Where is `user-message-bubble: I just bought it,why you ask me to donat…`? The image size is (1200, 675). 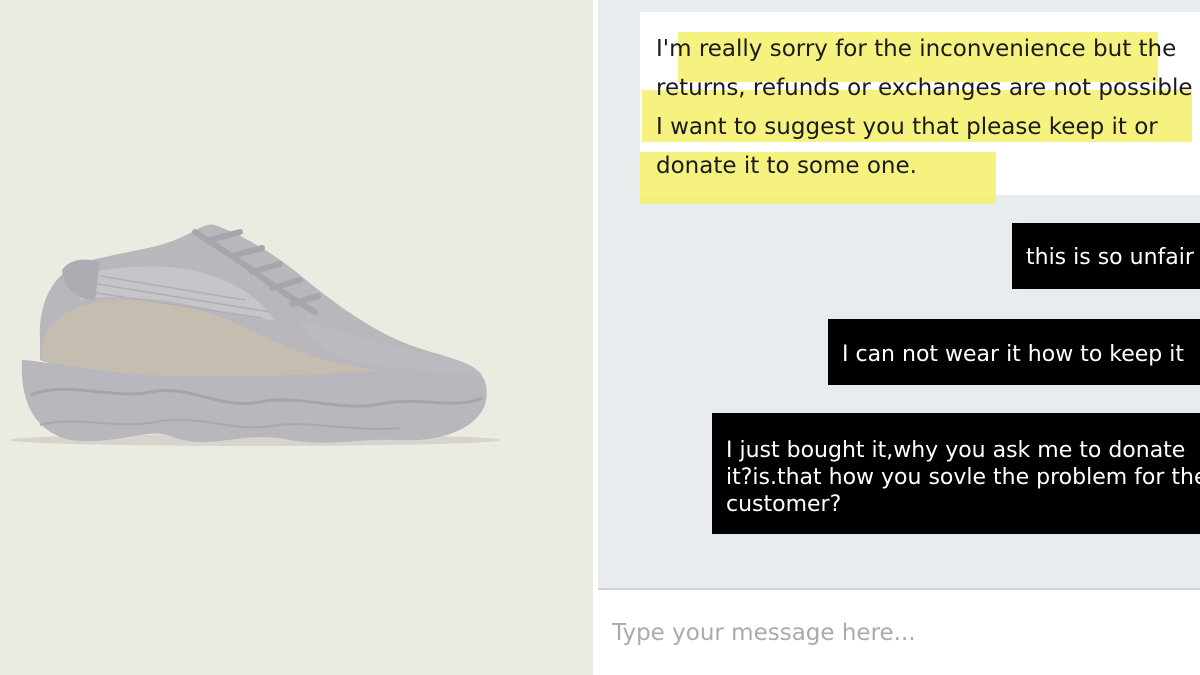 user-message-bubble: I just bought it,why you ask me to donat… is located at coordinates (956, 473).